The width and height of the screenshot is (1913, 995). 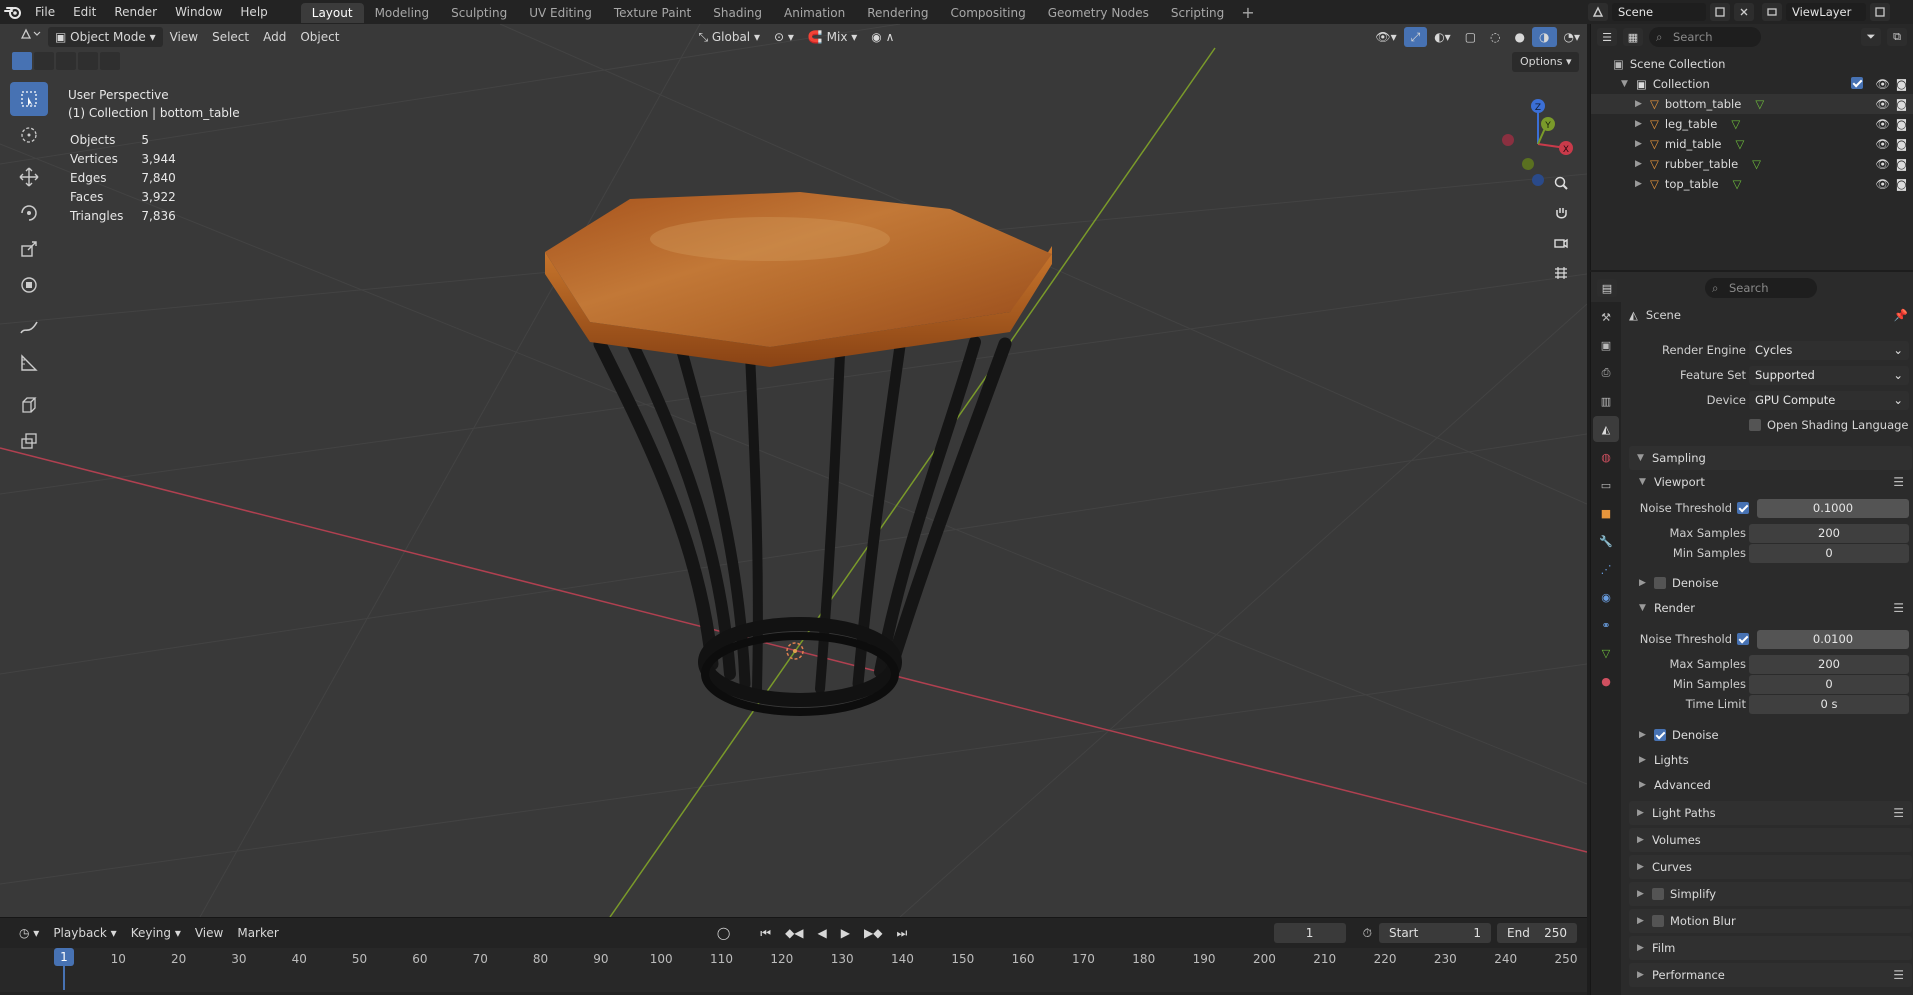 What do you see at coordinates (1367, 933) in the screenshot?
I see `preview-range-icon: ⏱` at bounding box center [1367, 933].